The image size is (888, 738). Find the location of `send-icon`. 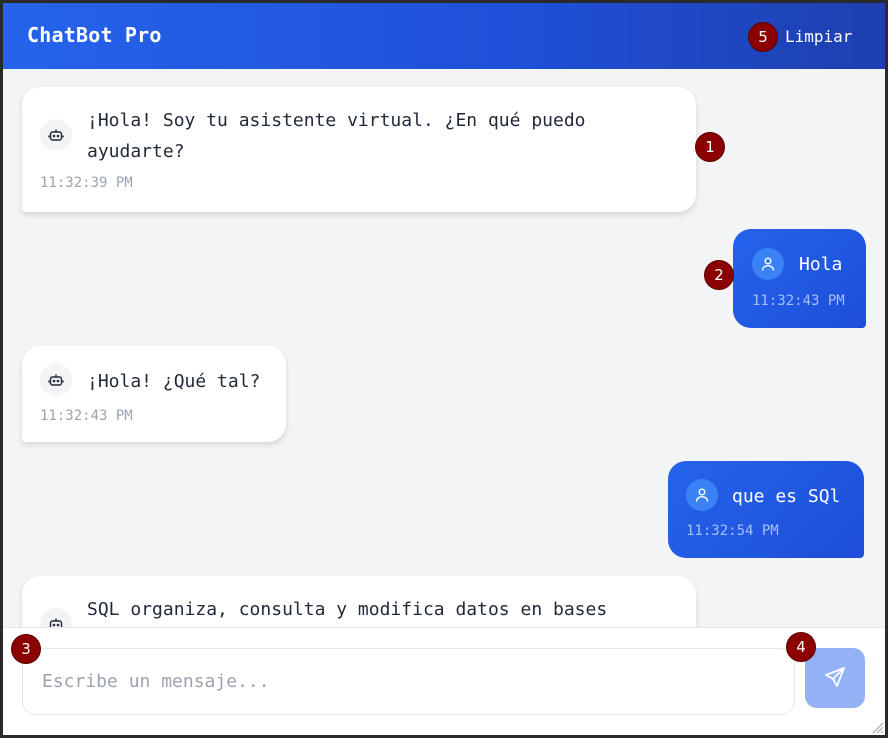

send-icon is located at coordinates (835, 678).